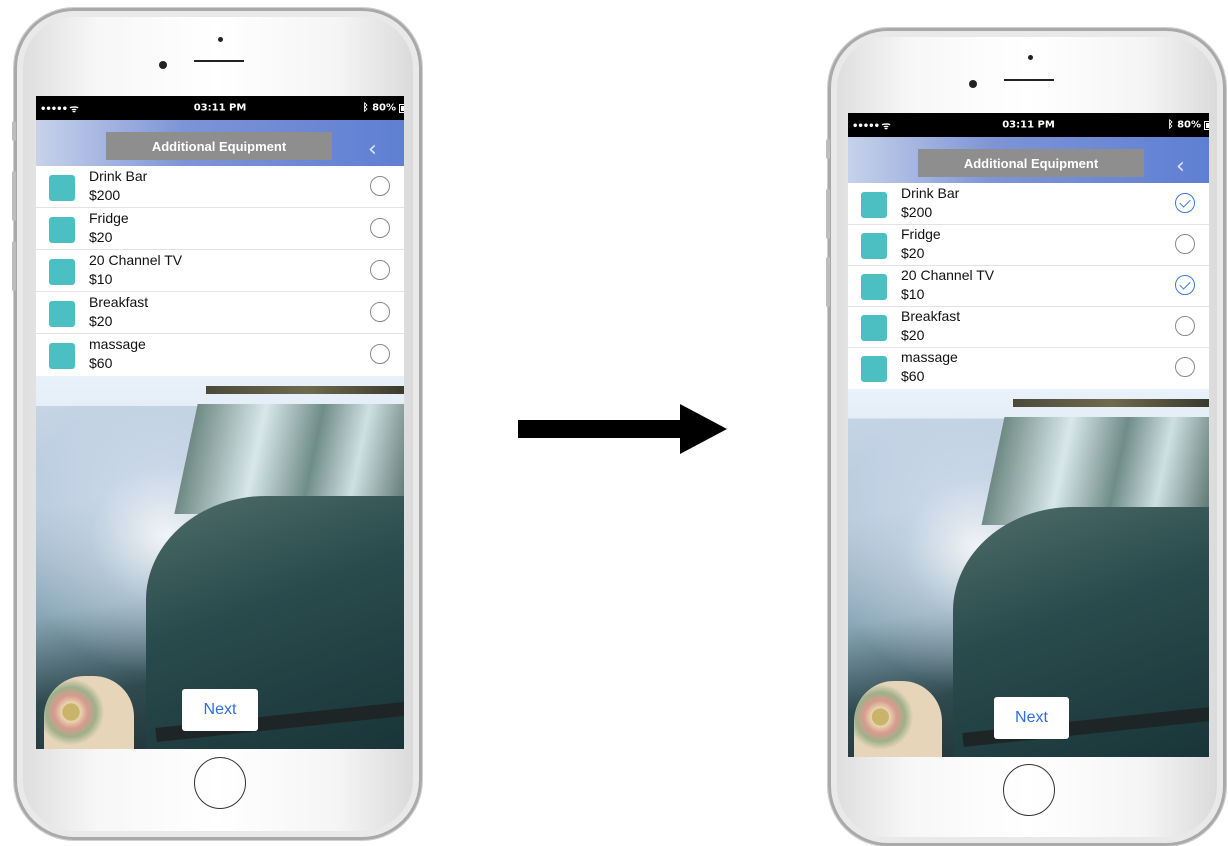 The image size is (1228, 846). Describe the element at coordinates (703, 429) in the screenshot. I see `arrow-head` at that location.